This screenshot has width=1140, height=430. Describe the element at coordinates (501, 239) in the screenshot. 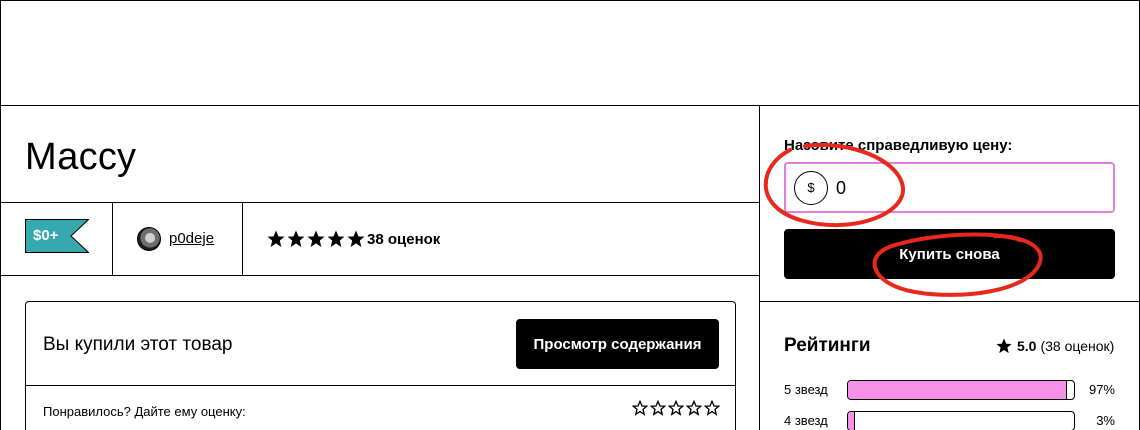

I see `rating-cell: 38 оценок` at that location.